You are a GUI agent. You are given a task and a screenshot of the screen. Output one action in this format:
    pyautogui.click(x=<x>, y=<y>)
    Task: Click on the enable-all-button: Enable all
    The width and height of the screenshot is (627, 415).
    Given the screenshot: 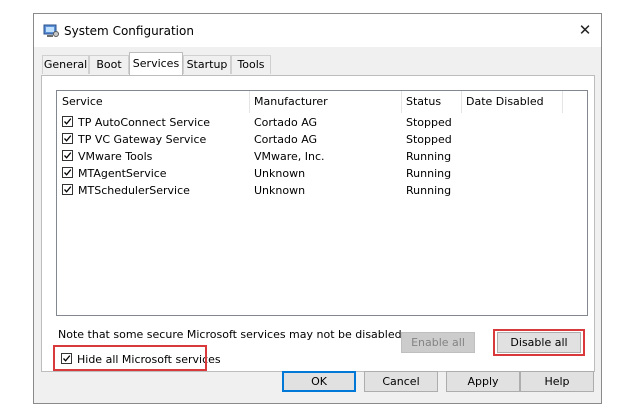 What is the action you would take?
    pyautogui.click(x=438, y=342)
    